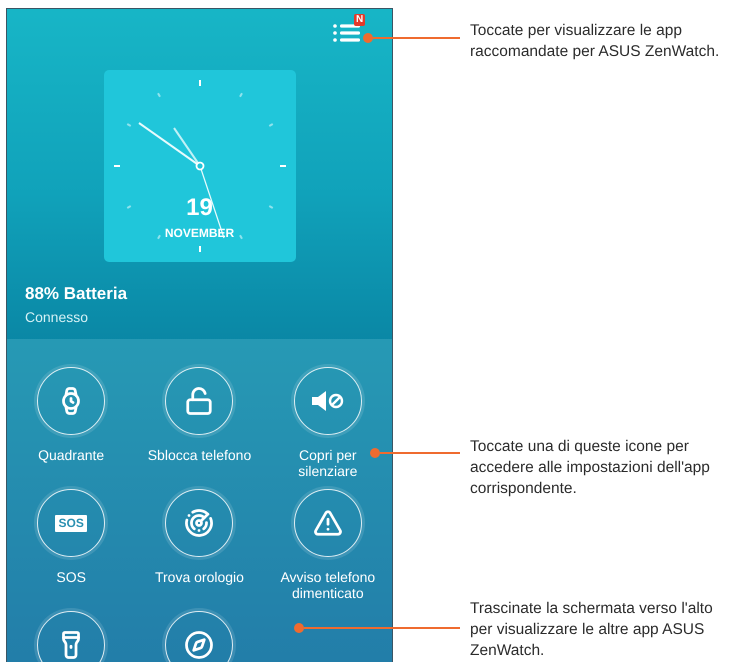  I want to click on menu-button, so click(347, 33).